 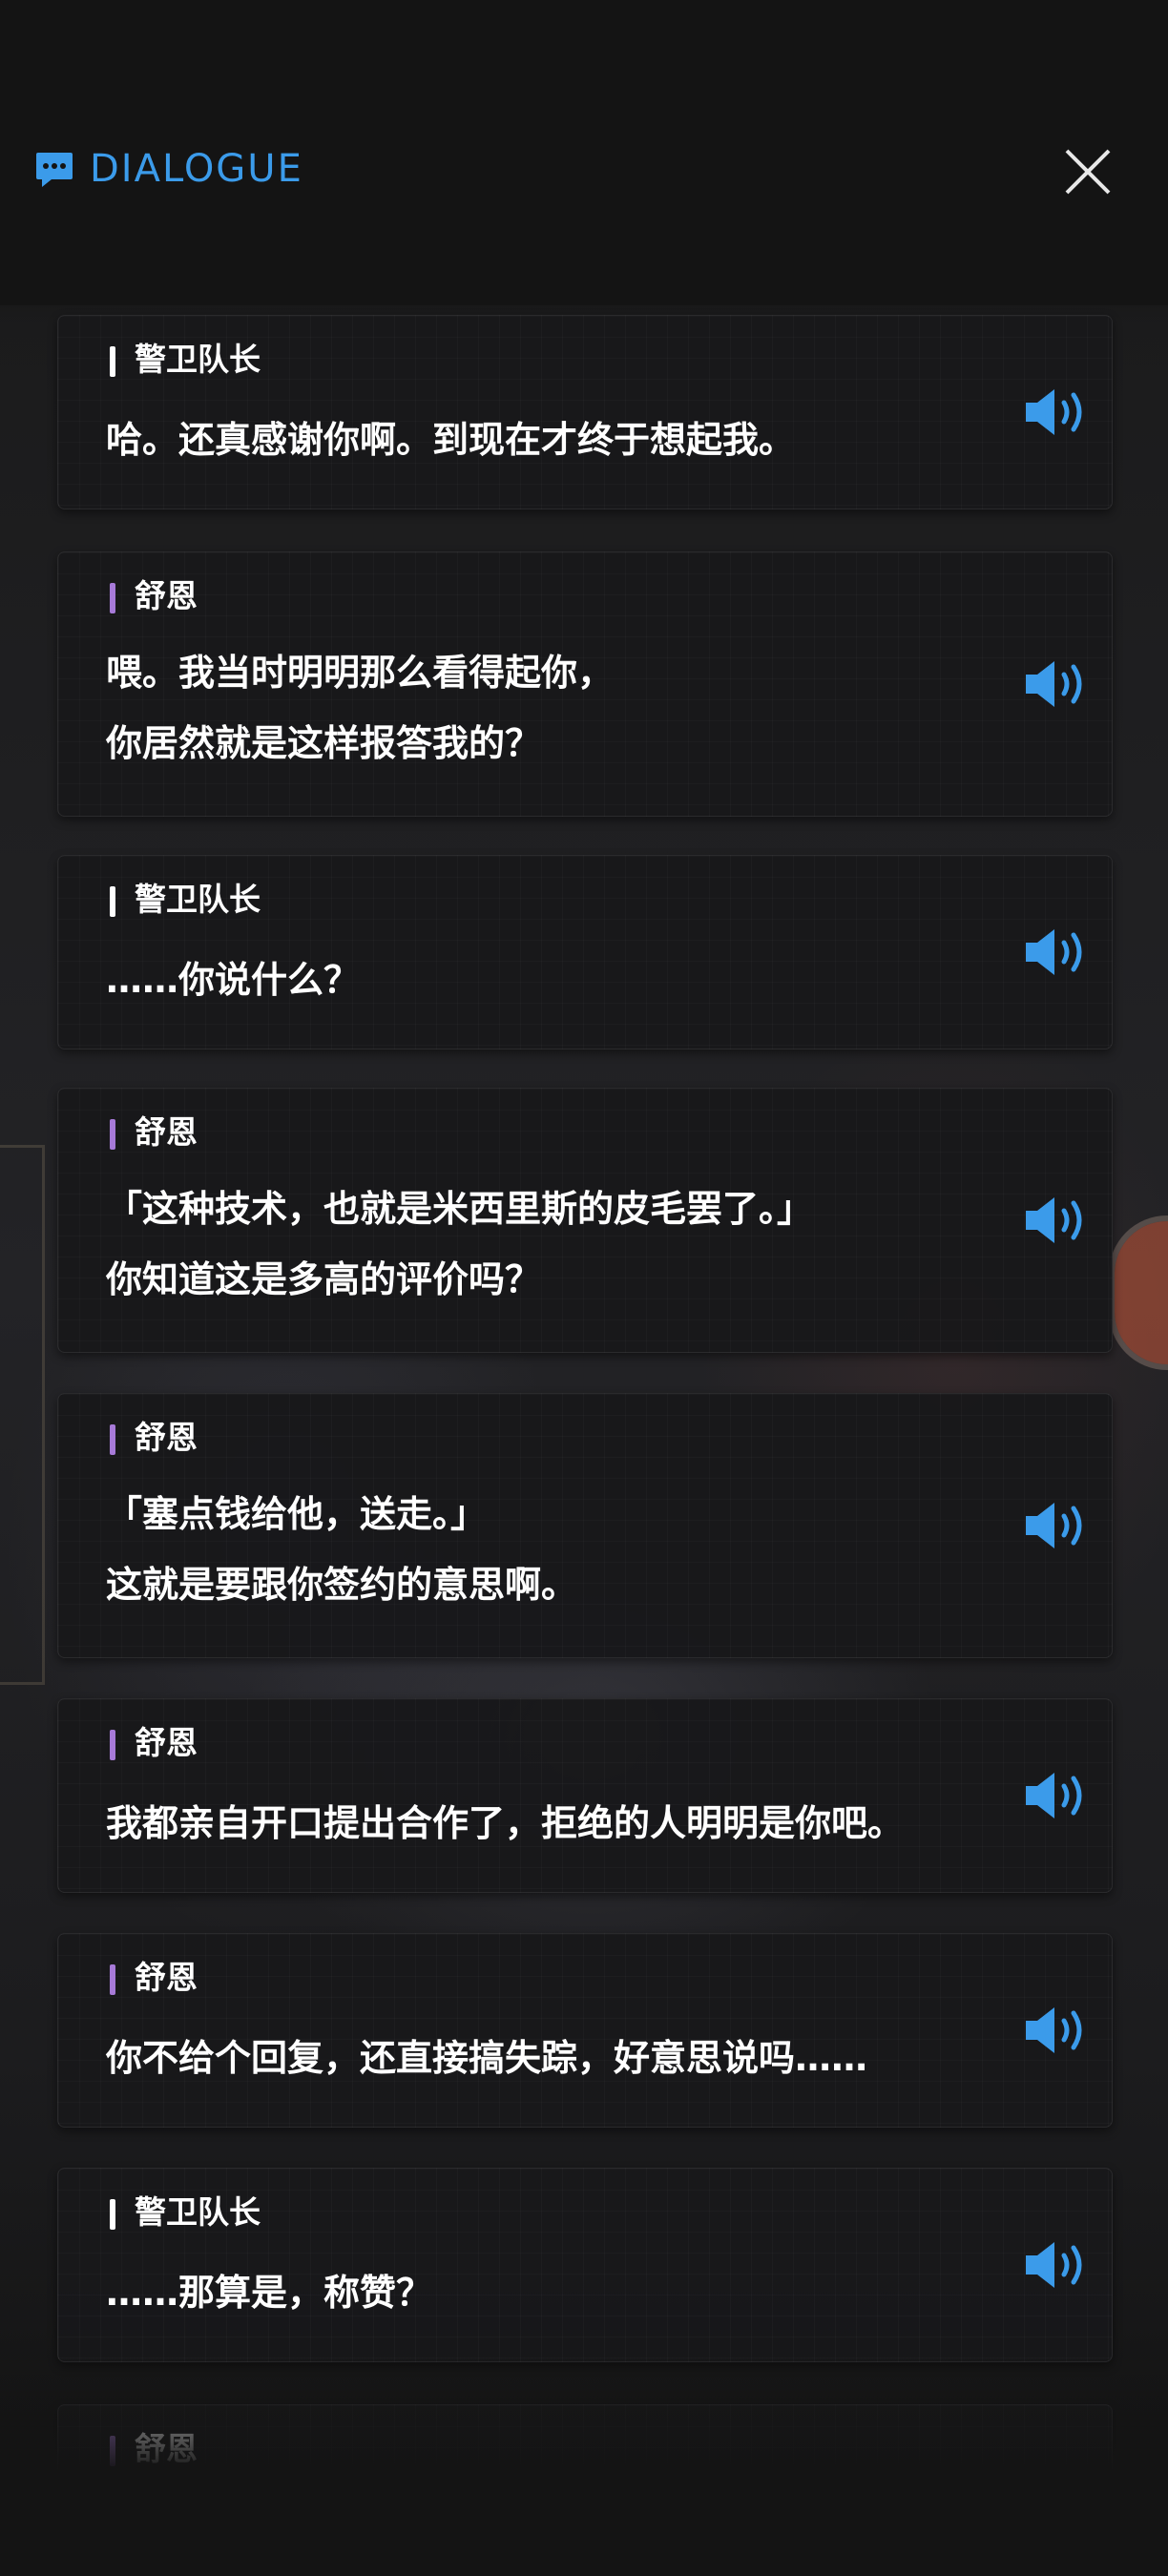 I want to click on dialogue-entry: 警卫队长哈。还真感谢你啊。到现在才终于想起我。, so click(x=585, y=412).